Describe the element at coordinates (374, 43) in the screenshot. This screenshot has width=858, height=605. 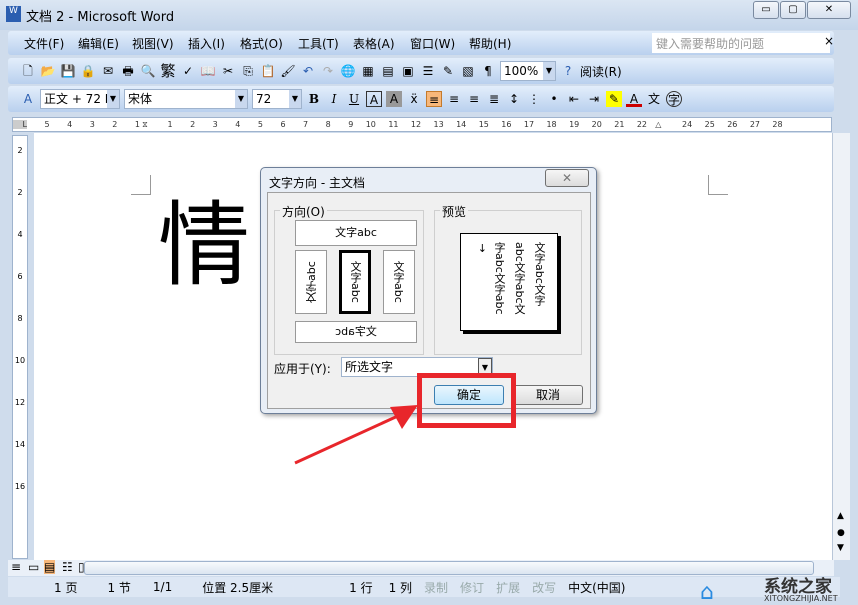
I see `menu-table: 表格(A)` at that location.